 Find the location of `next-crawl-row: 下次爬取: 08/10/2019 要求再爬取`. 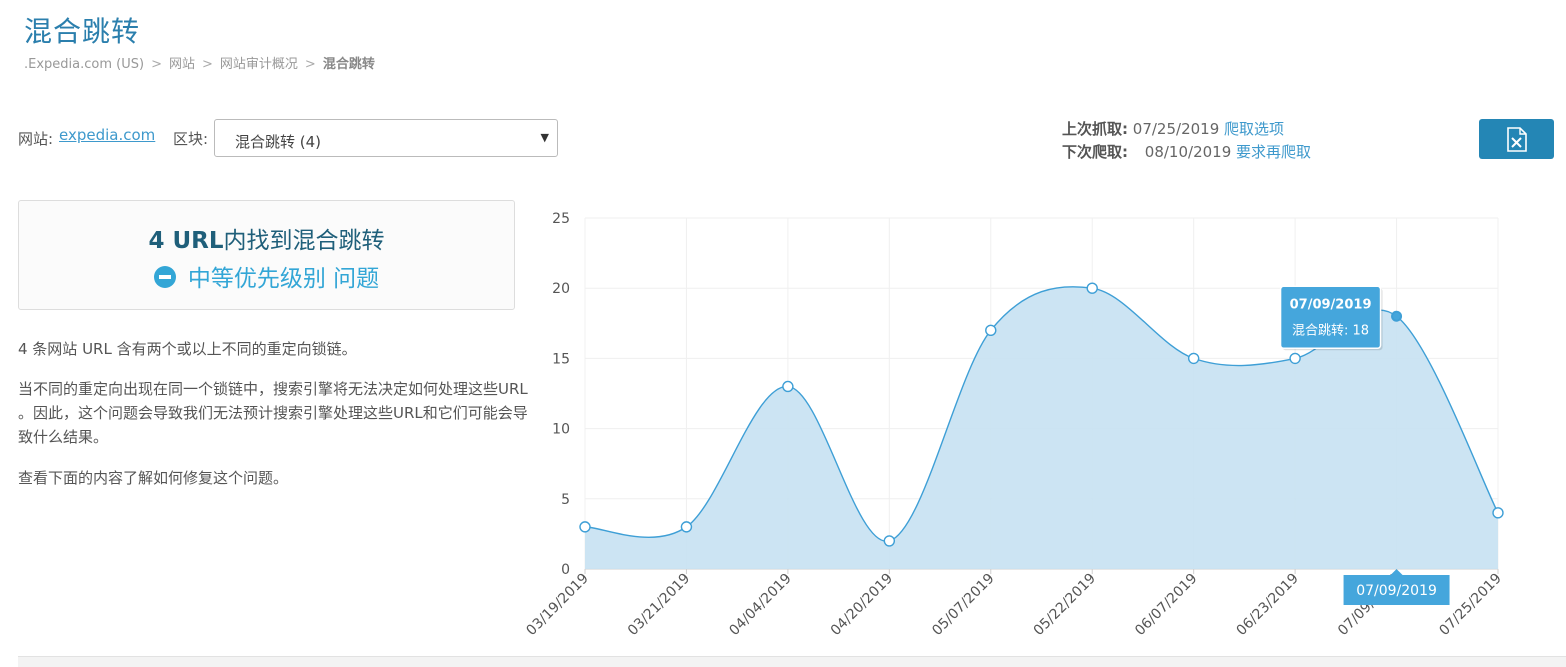

next-crawl-row: 下次爬取: 08/10/2019 要求再爬取 is located at coordinates (1186, 151).